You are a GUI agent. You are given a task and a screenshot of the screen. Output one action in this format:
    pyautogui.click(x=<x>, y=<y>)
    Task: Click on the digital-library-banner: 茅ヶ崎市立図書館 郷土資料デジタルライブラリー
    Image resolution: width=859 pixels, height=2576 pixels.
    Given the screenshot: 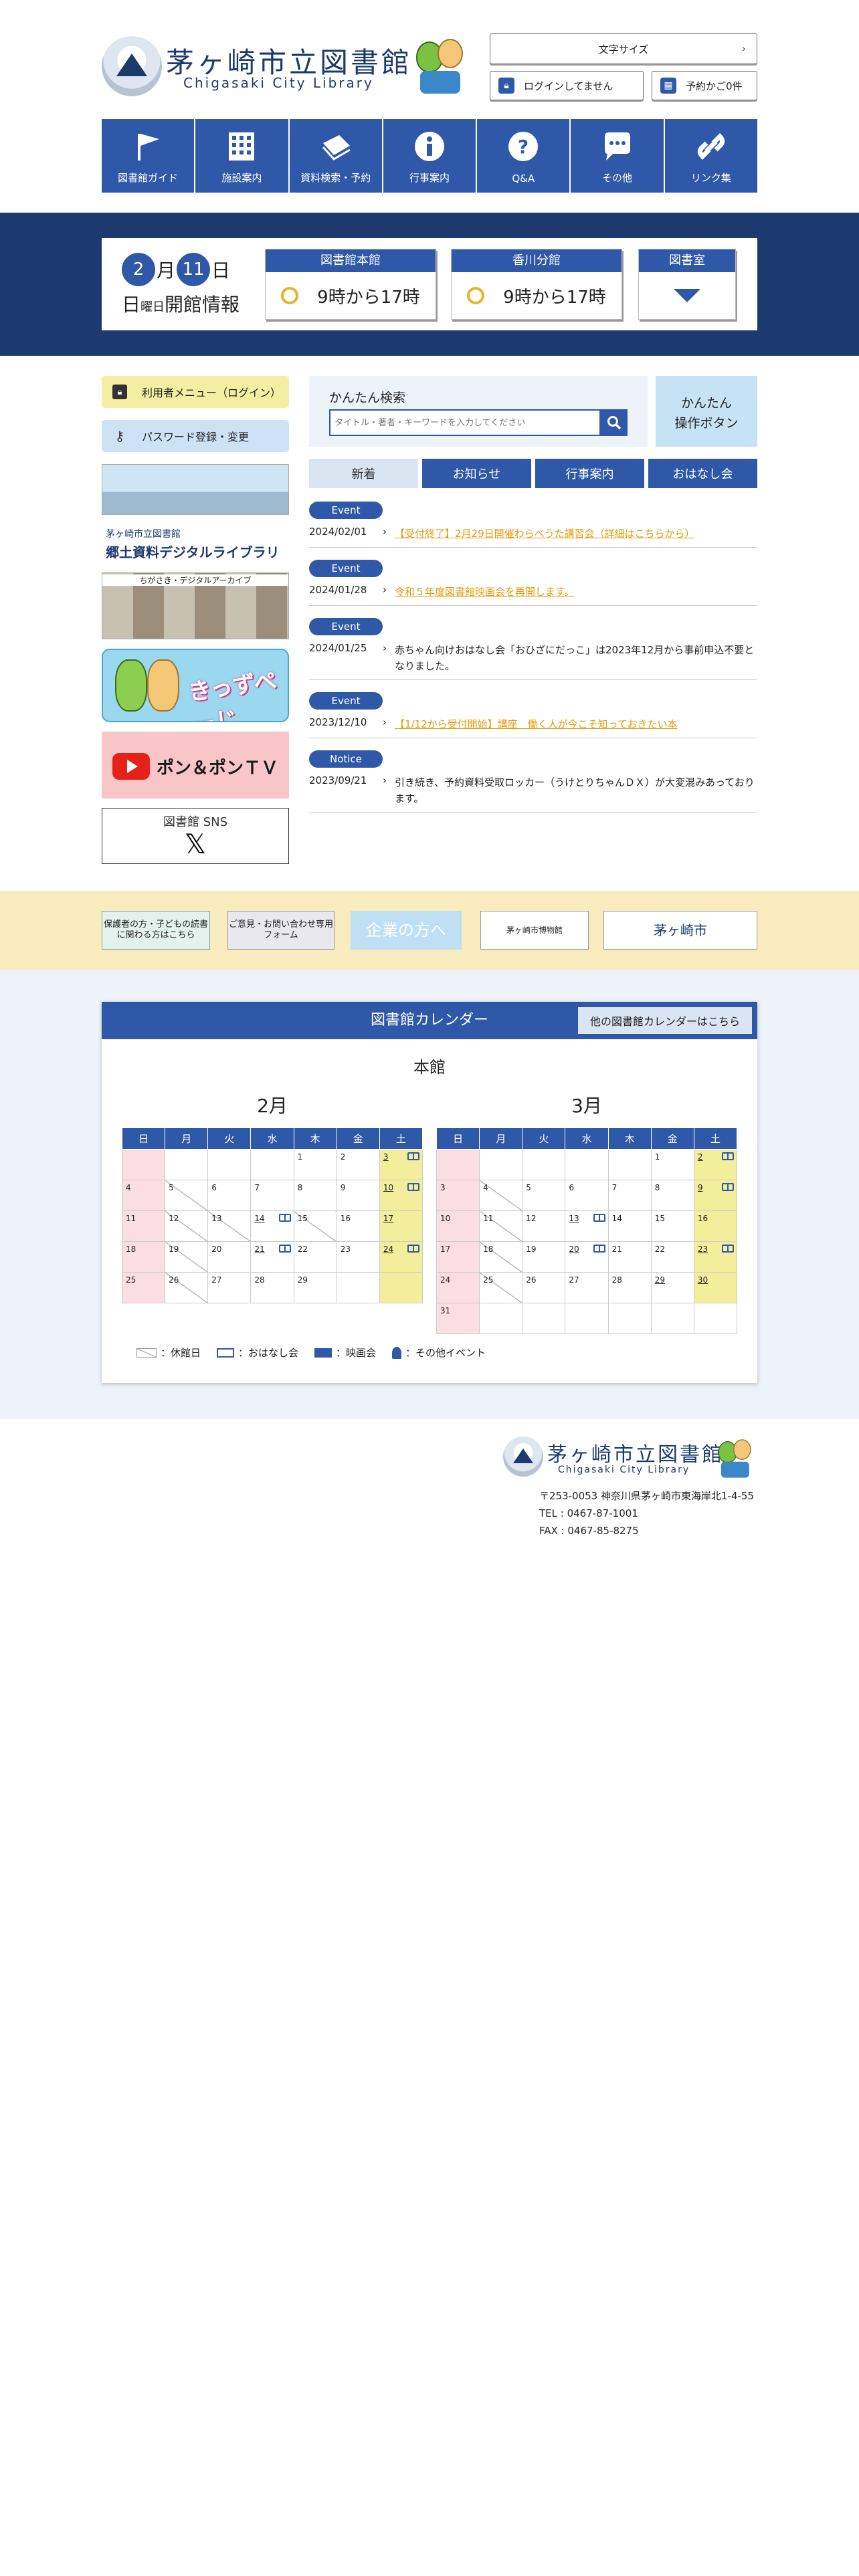 What is the action you would take?
    pyautogui.click(x=196, y=543)
    